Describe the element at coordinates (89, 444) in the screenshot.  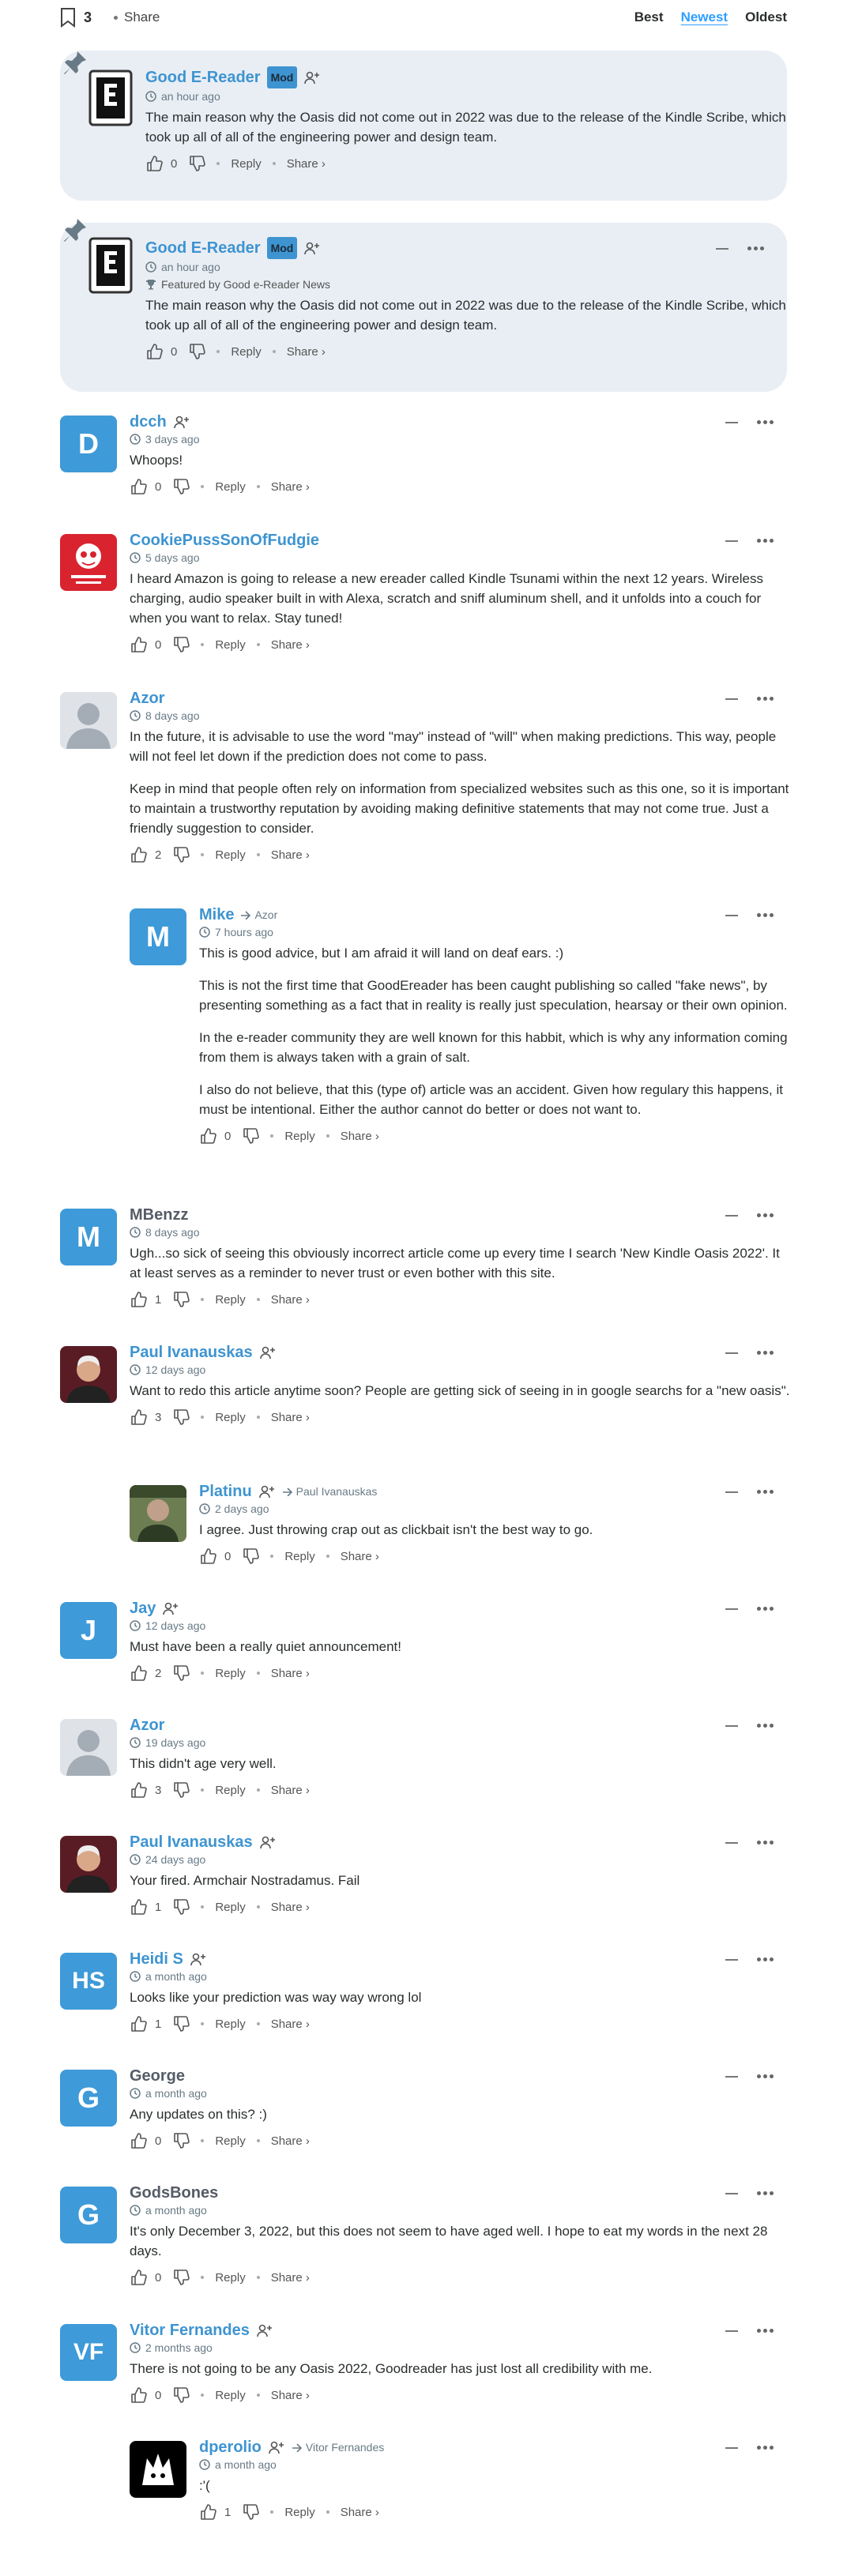
I see `avatar: D` at that location.